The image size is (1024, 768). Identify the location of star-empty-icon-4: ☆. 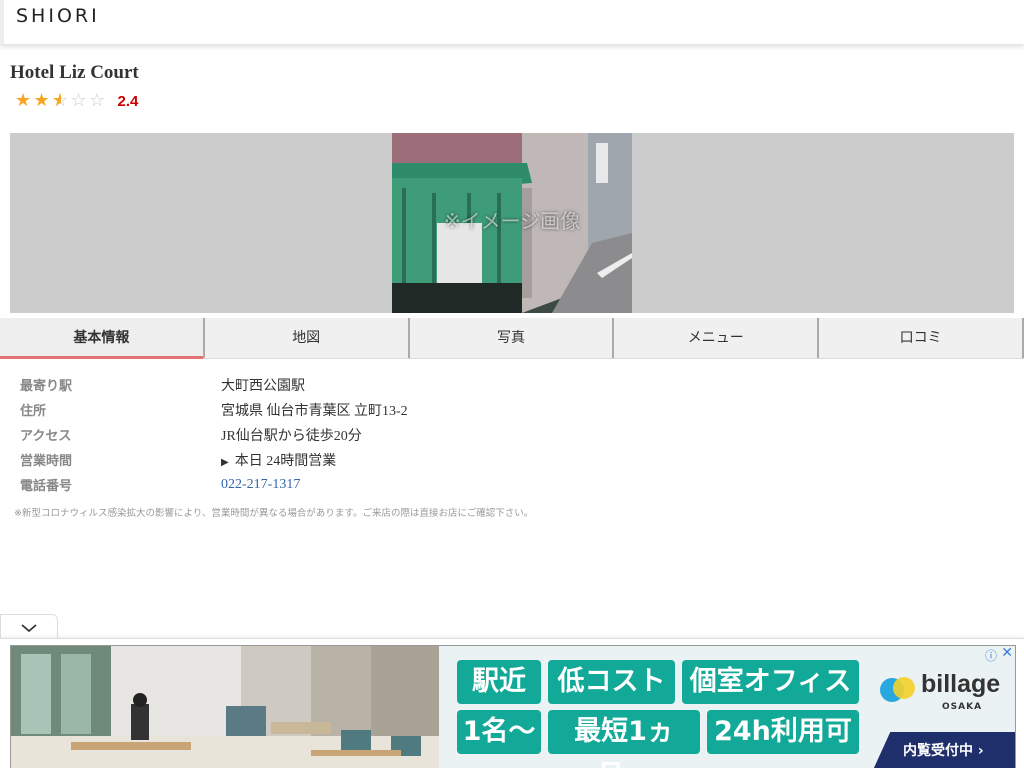
(78, 100).